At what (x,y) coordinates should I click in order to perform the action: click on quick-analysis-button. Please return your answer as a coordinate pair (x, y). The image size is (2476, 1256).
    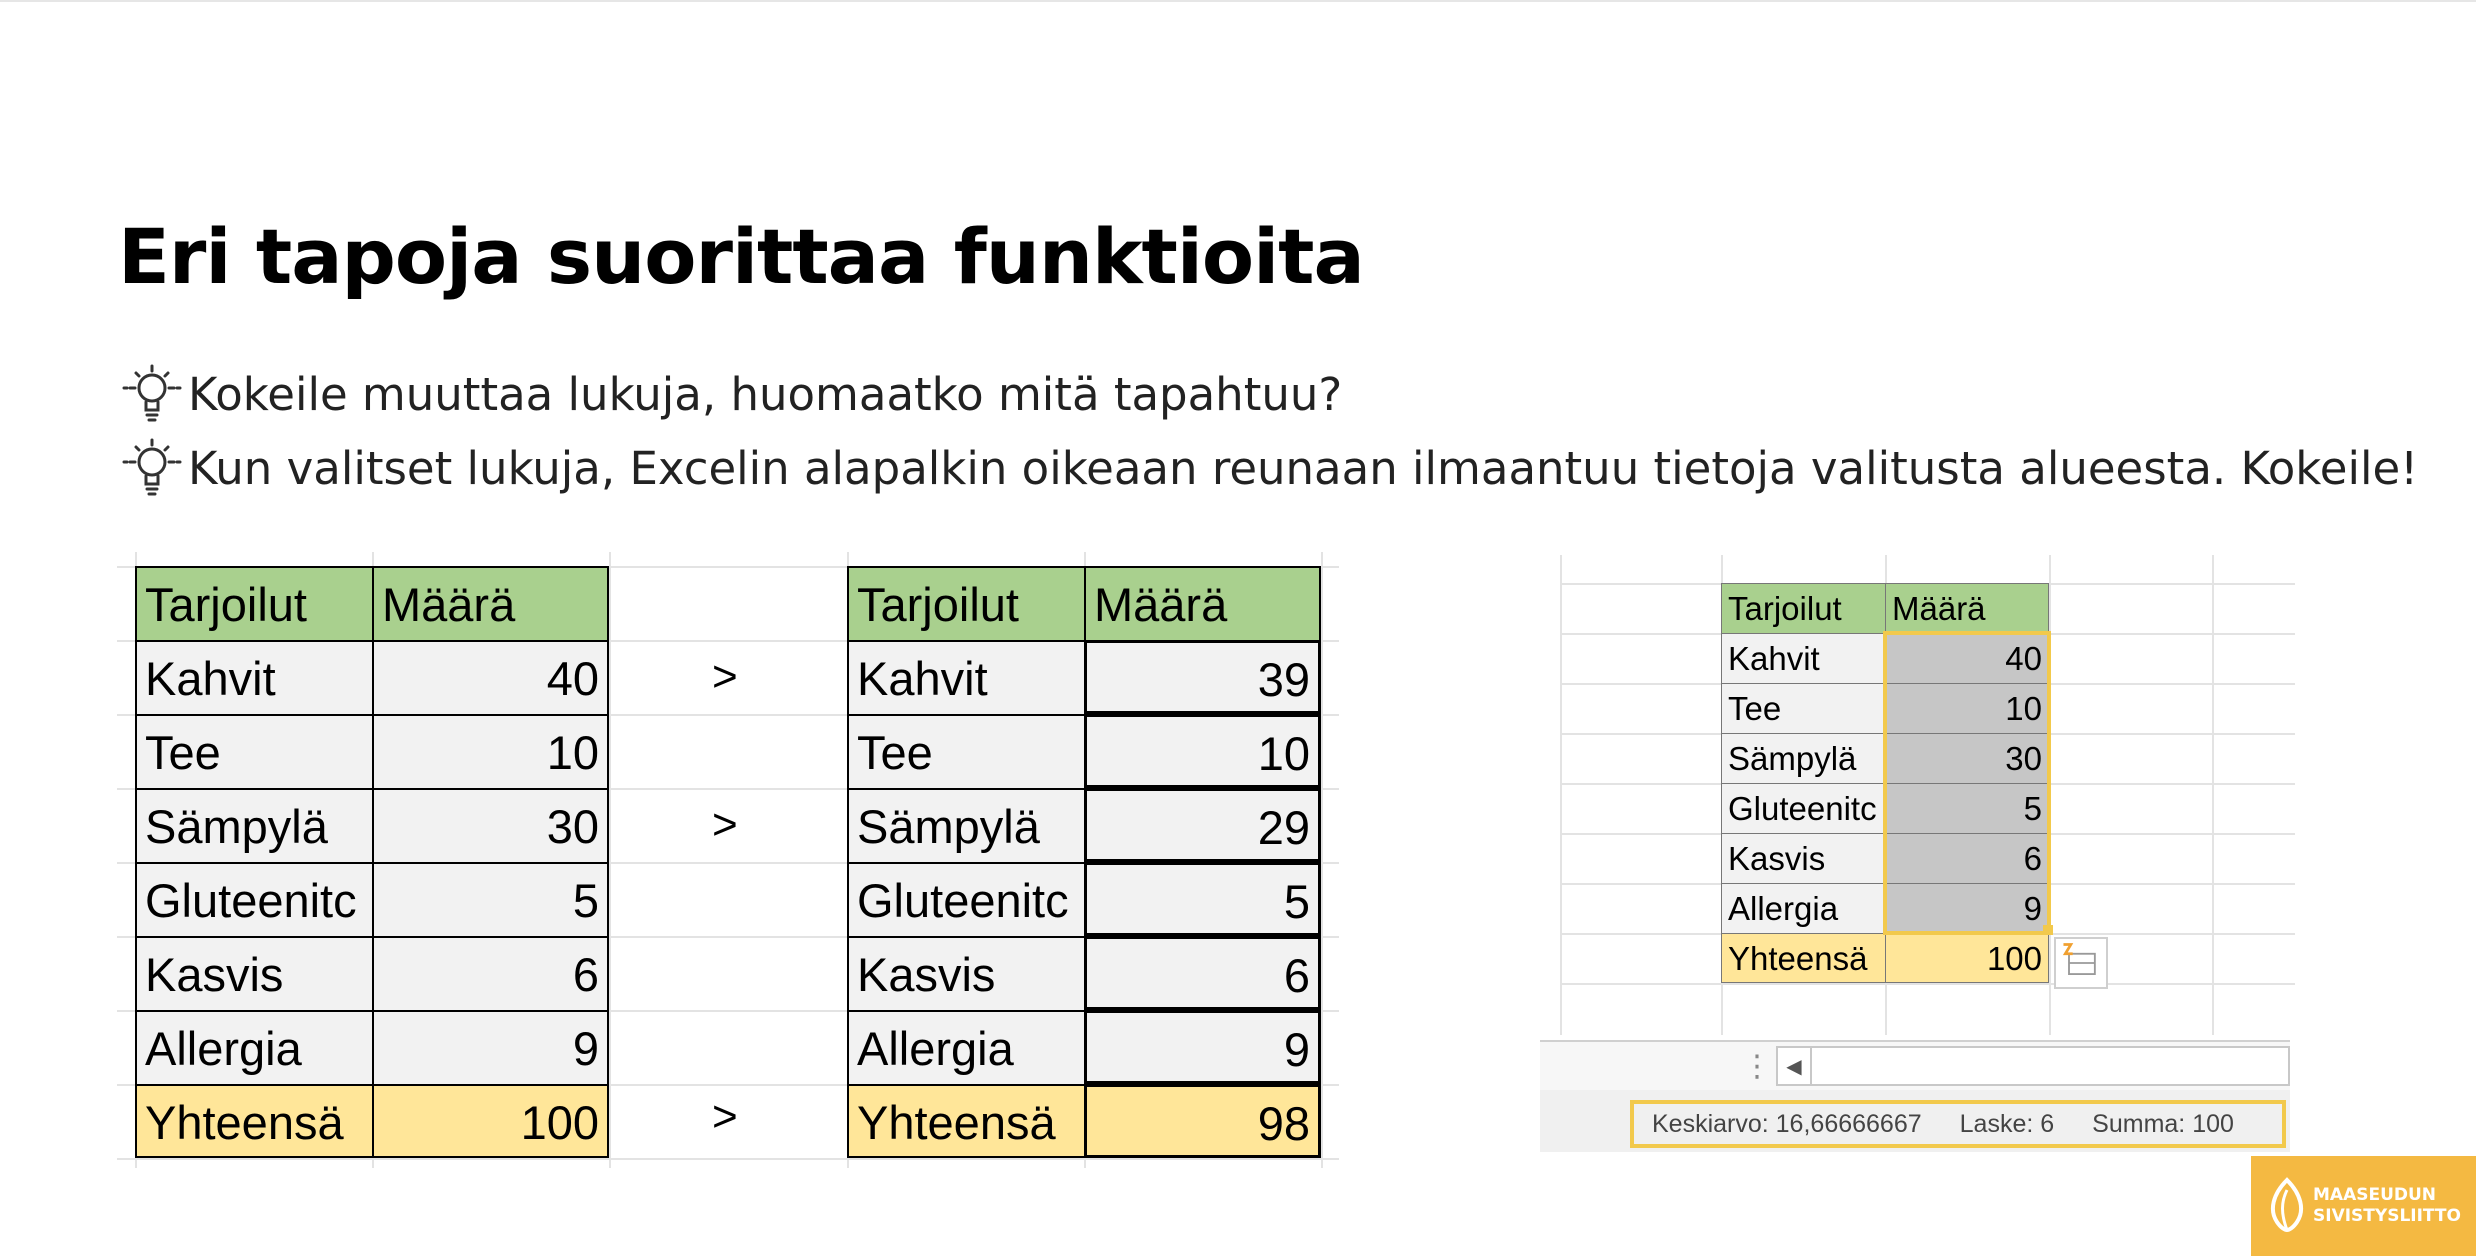
    Looking at the image, I should click on (2081, 963).